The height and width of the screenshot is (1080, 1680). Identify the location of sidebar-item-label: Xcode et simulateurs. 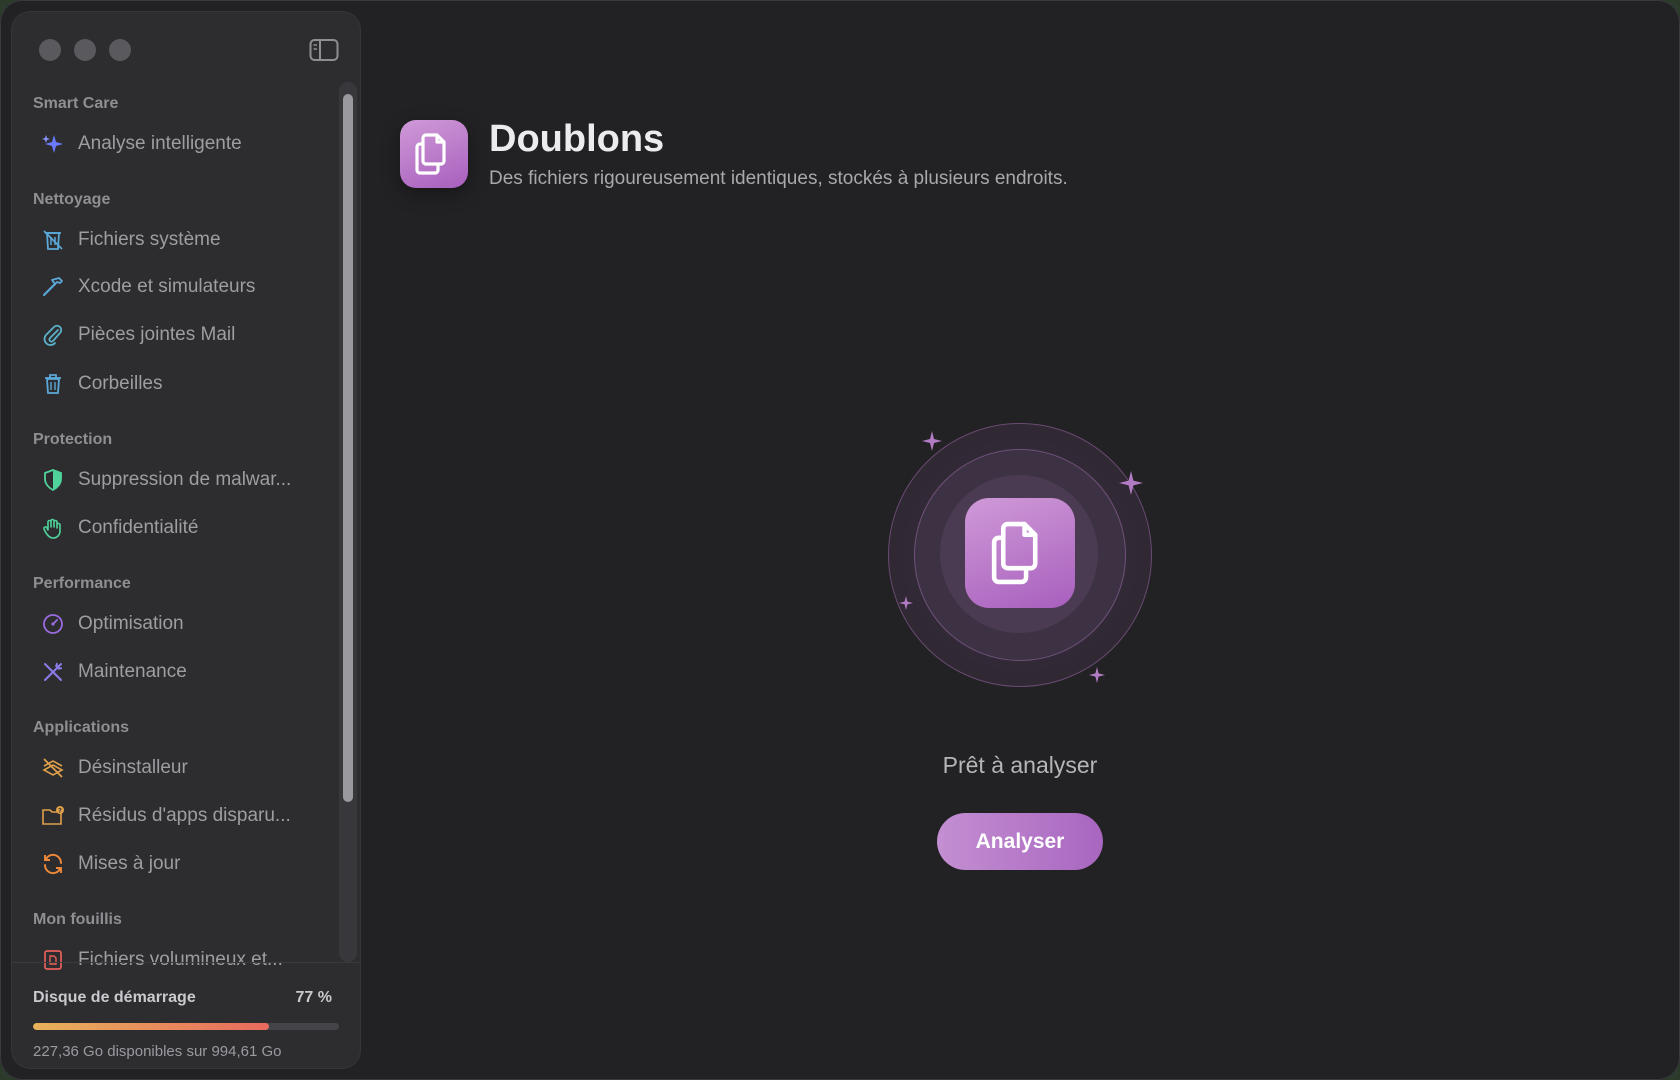
(167, 286).